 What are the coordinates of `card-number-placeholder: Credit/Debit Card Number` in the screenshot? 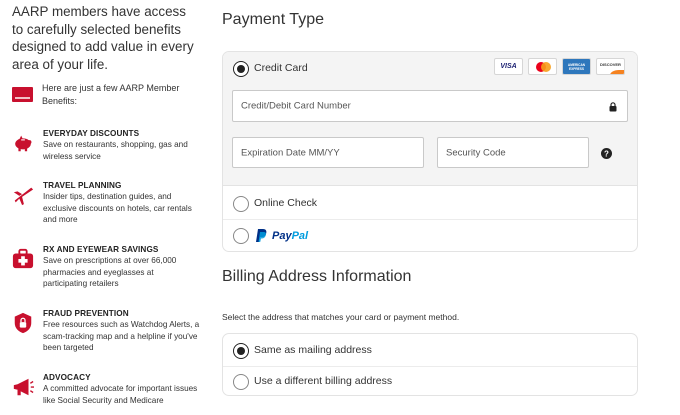 It's located at (296, 106).